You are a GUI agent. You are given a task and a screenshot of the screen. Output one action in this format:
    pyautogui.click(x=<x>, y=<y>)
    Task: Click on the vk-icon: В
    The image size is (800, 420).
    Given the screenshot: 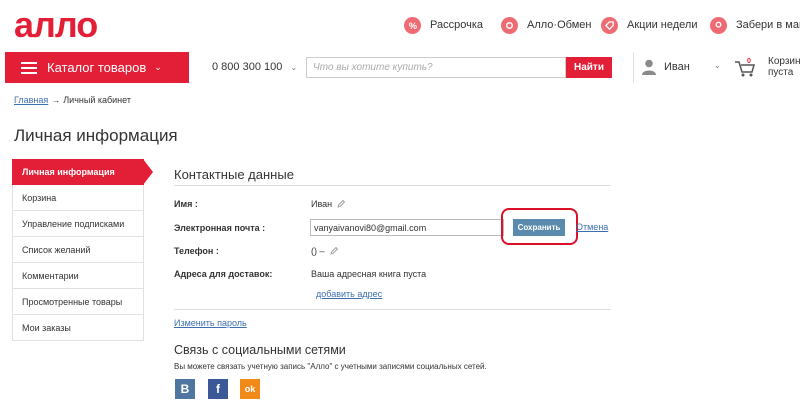 What is the action you would take?
    pyautogui.click(x=185, y=389)
    